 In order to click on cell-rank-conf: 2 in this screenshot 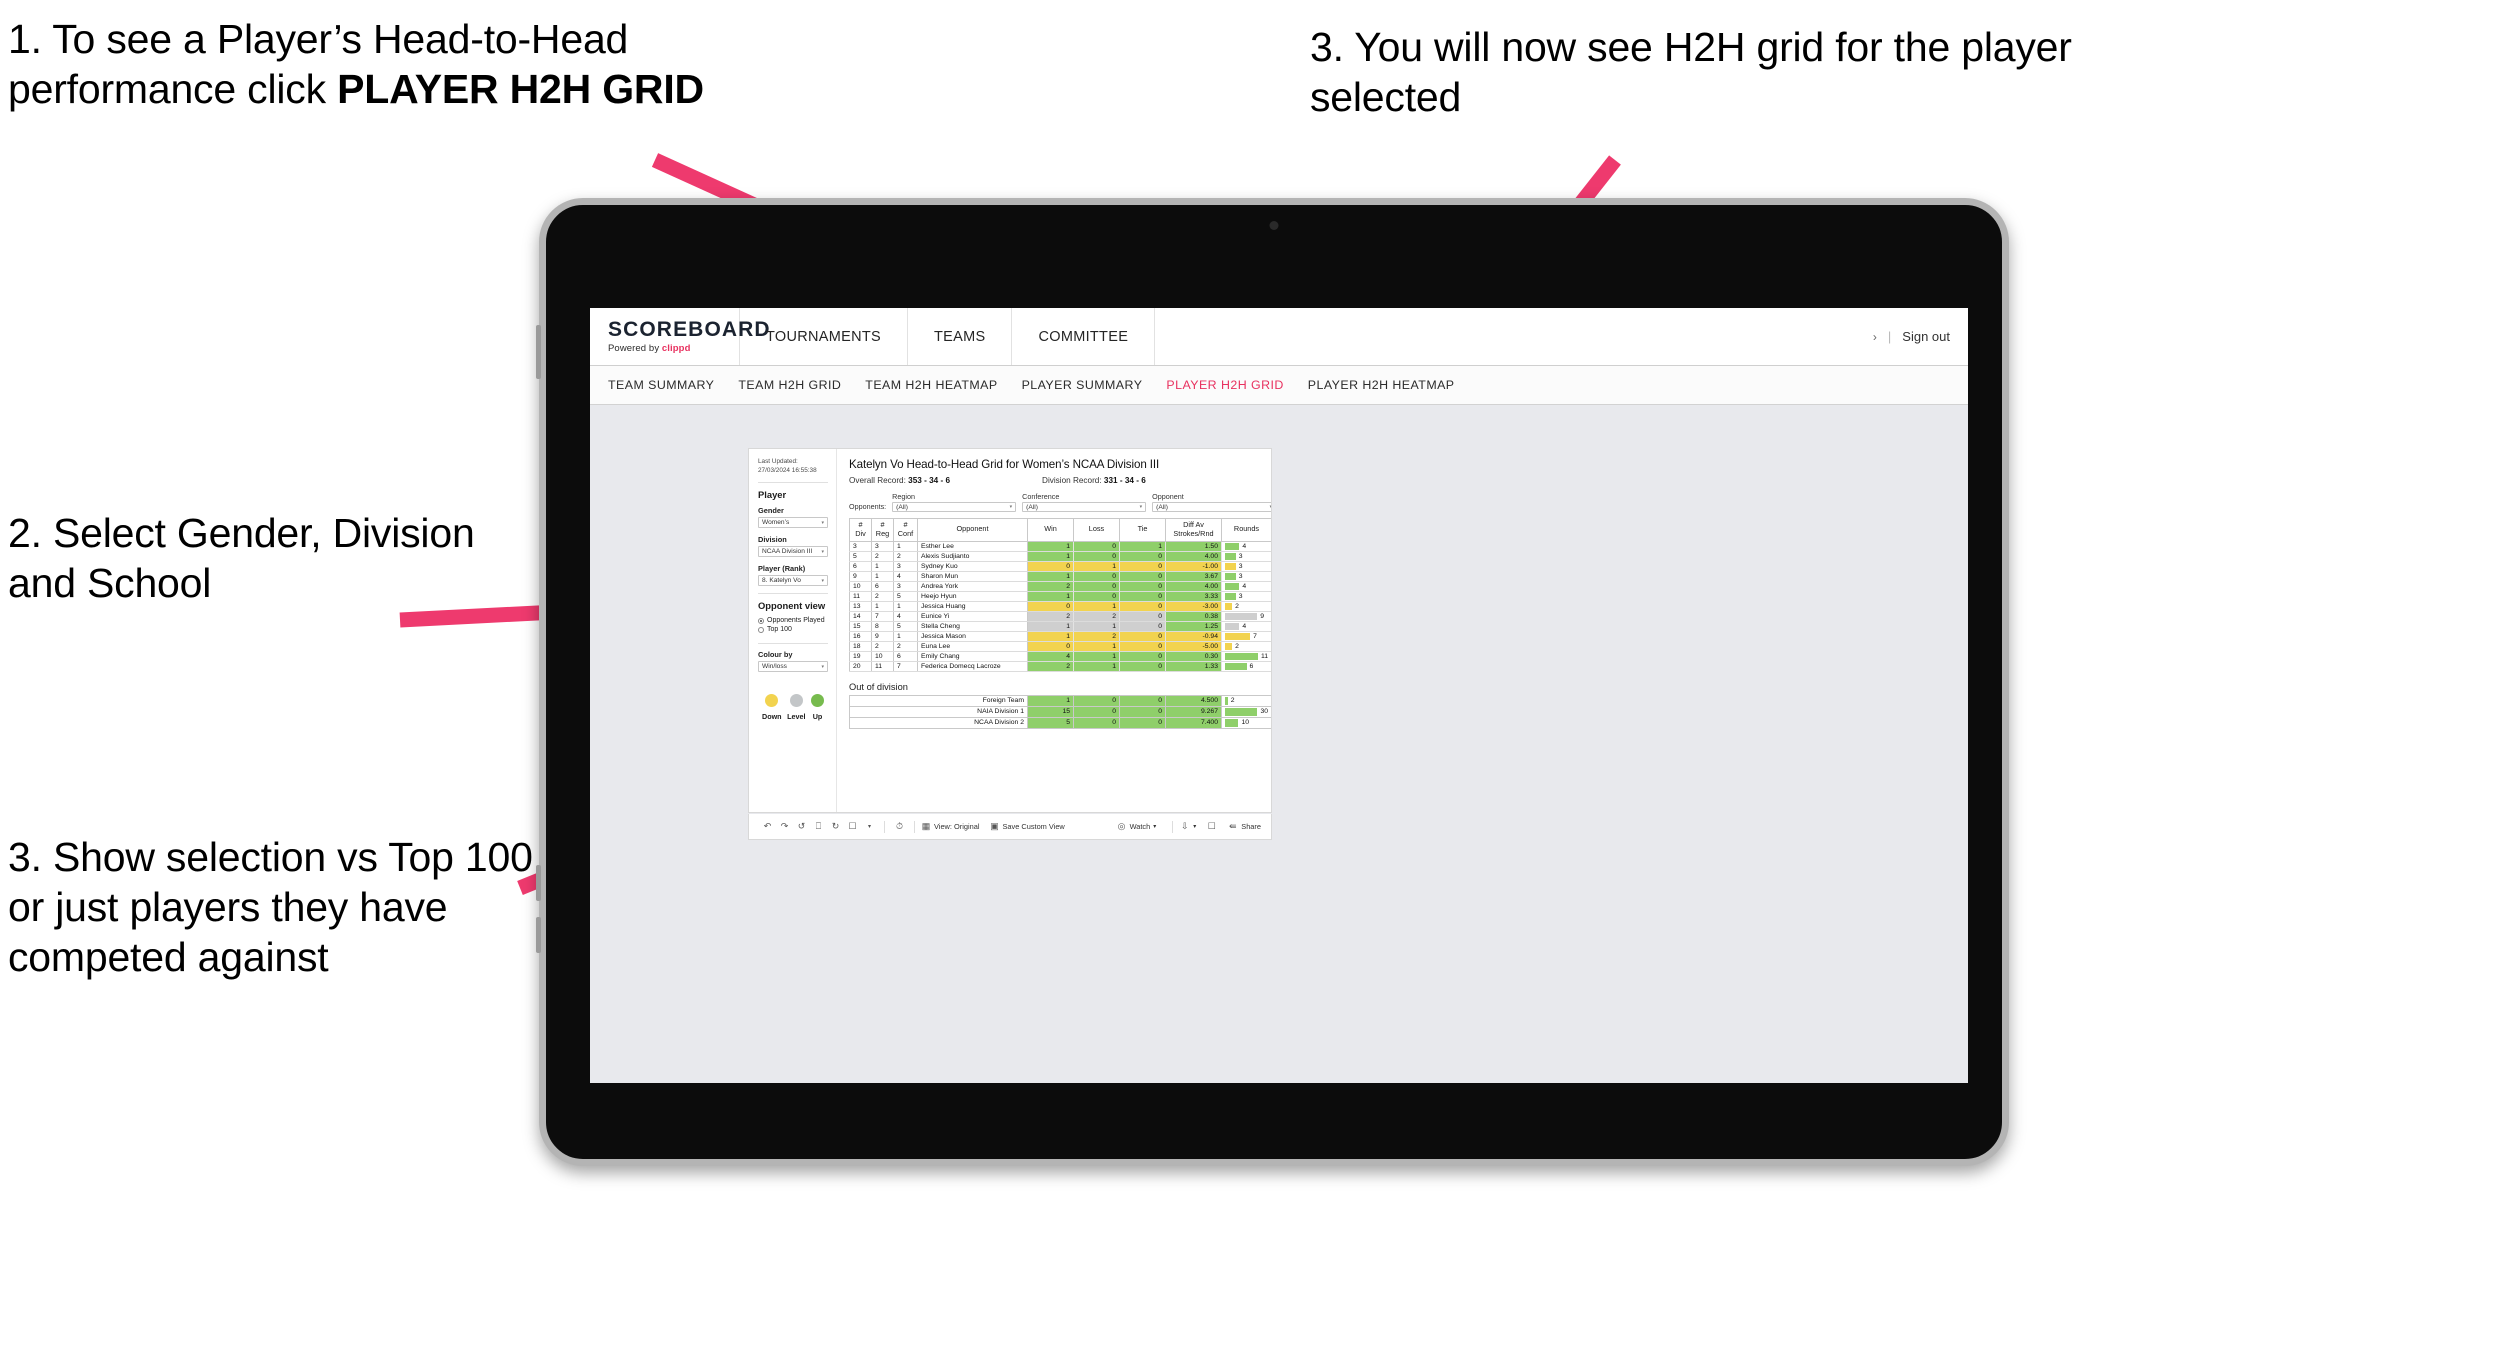, I will do `click(905, 646)`.